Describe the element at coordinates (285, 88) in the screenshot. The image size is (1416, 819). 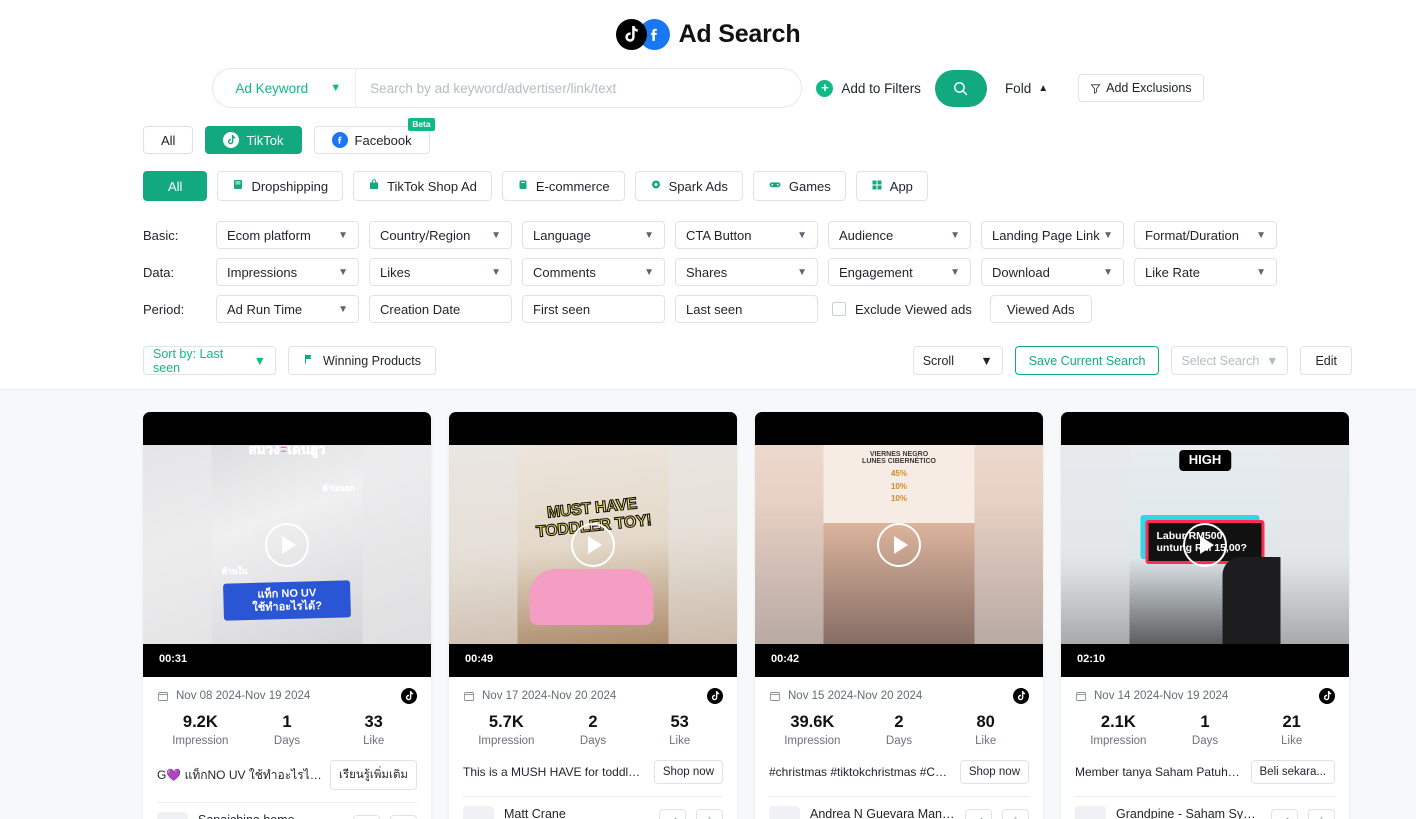
I see `keyword-type-dropdown: Ad Keyword ▼` at that location.